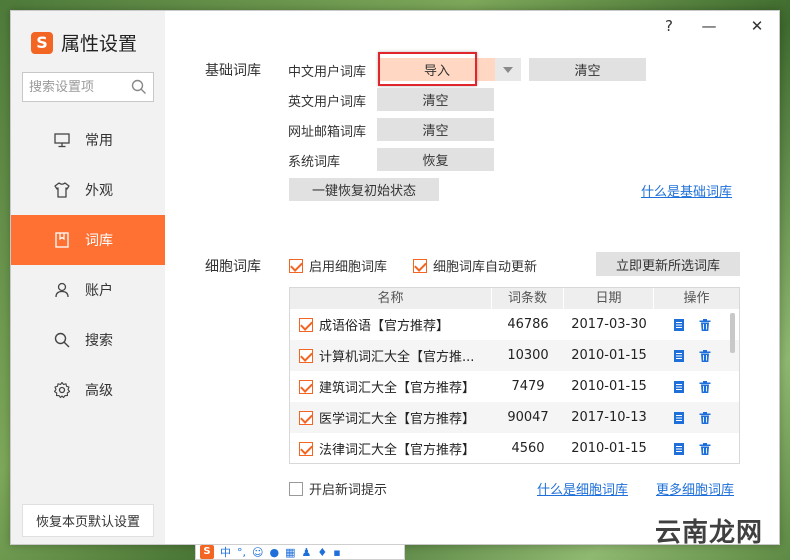 This screenshot has height=560, width=790. Describe the element at coordinates (327, 102) in the screenshot. I see `english-user-dict-label: 英文用户词库` at that location.